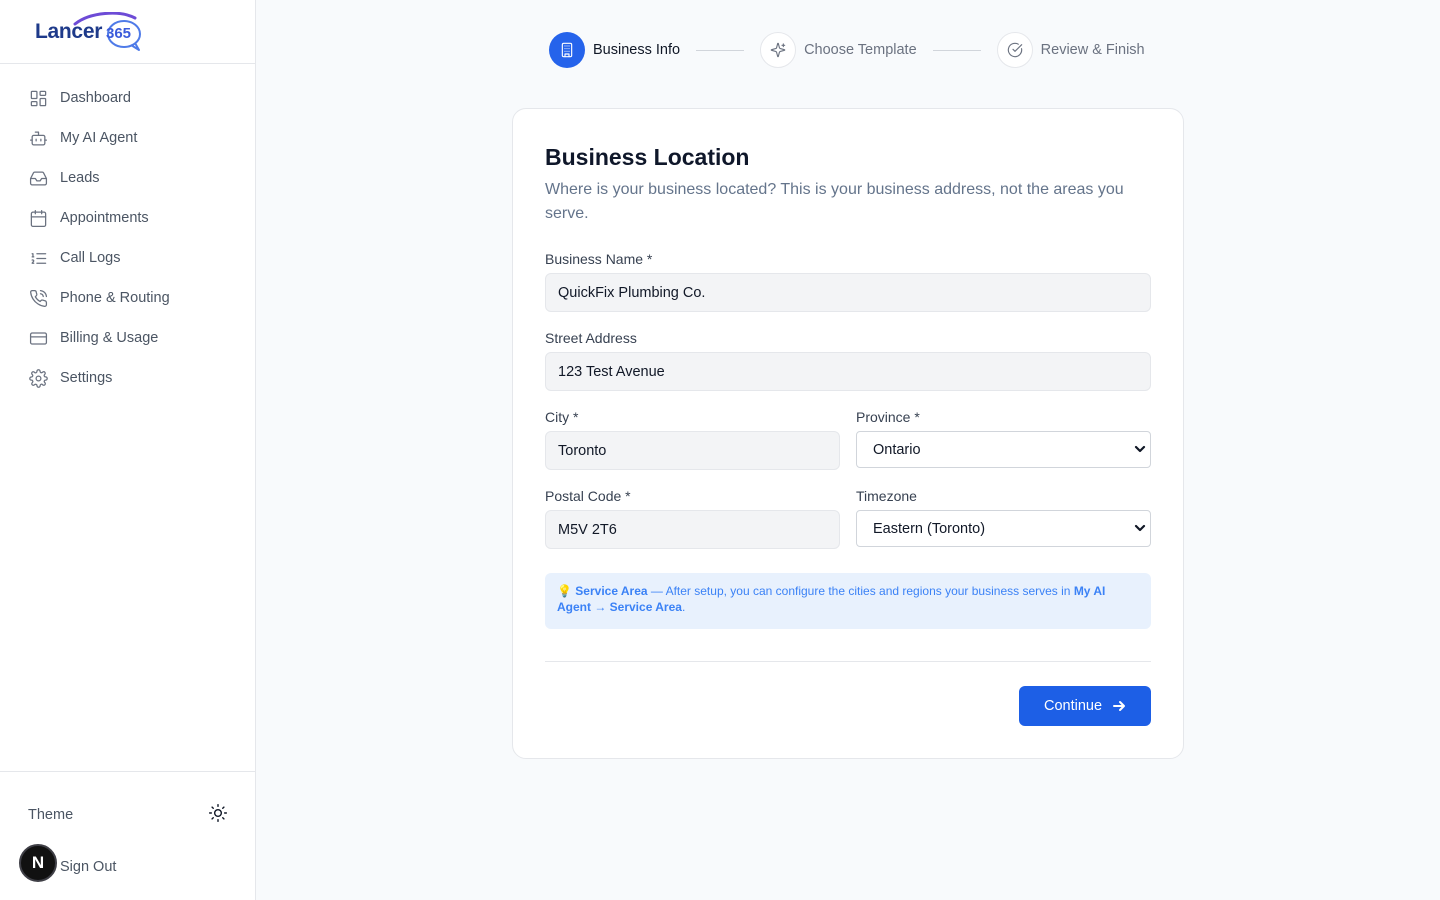 The height and width of the screenshot is (900, 1440). I want to click on sidebar-item-settings: Settings, so click(127, 378).